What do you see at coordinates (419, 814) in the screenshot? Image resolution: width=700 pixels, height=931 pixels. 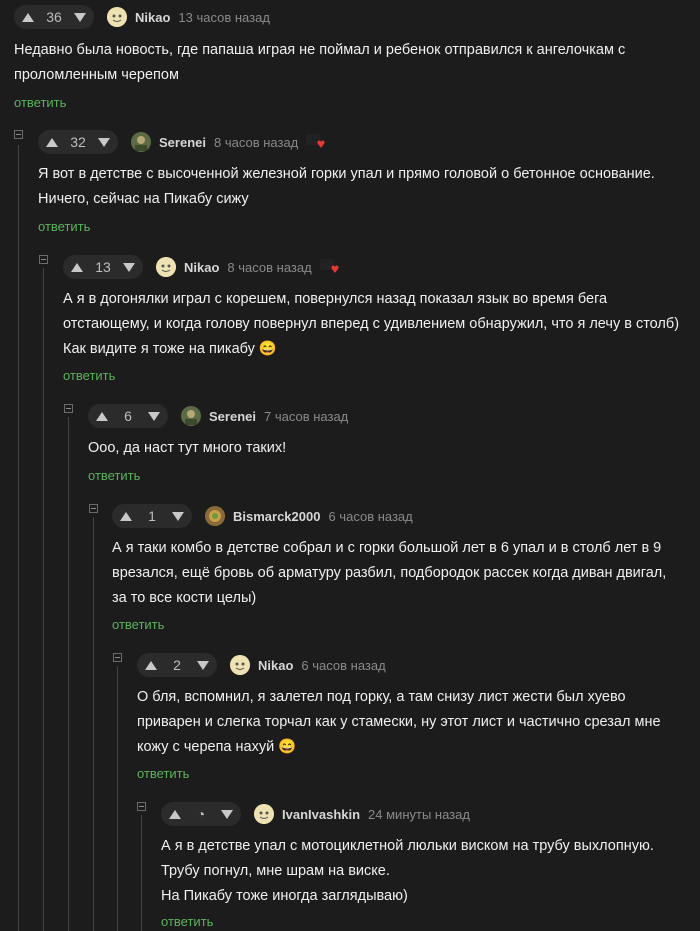 I see `comment-time: 24 минуты назад` at bounding box center [419, 814].